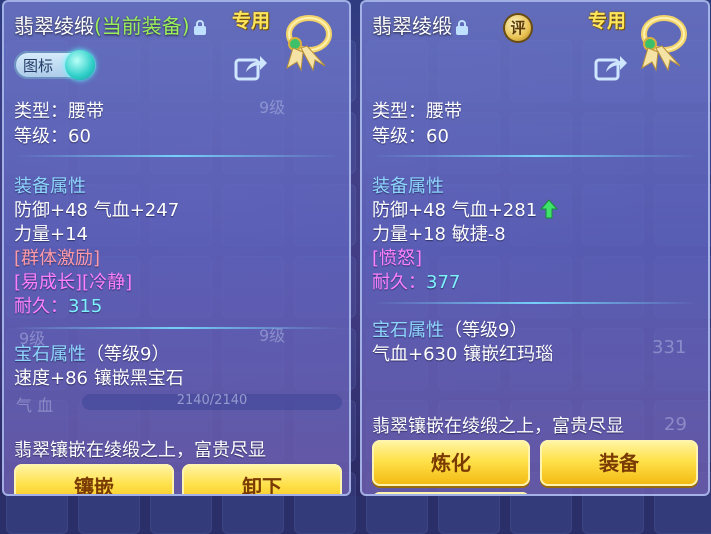 The image size is (711, 534). I want to click on toggle-knob, so click(80, 65).